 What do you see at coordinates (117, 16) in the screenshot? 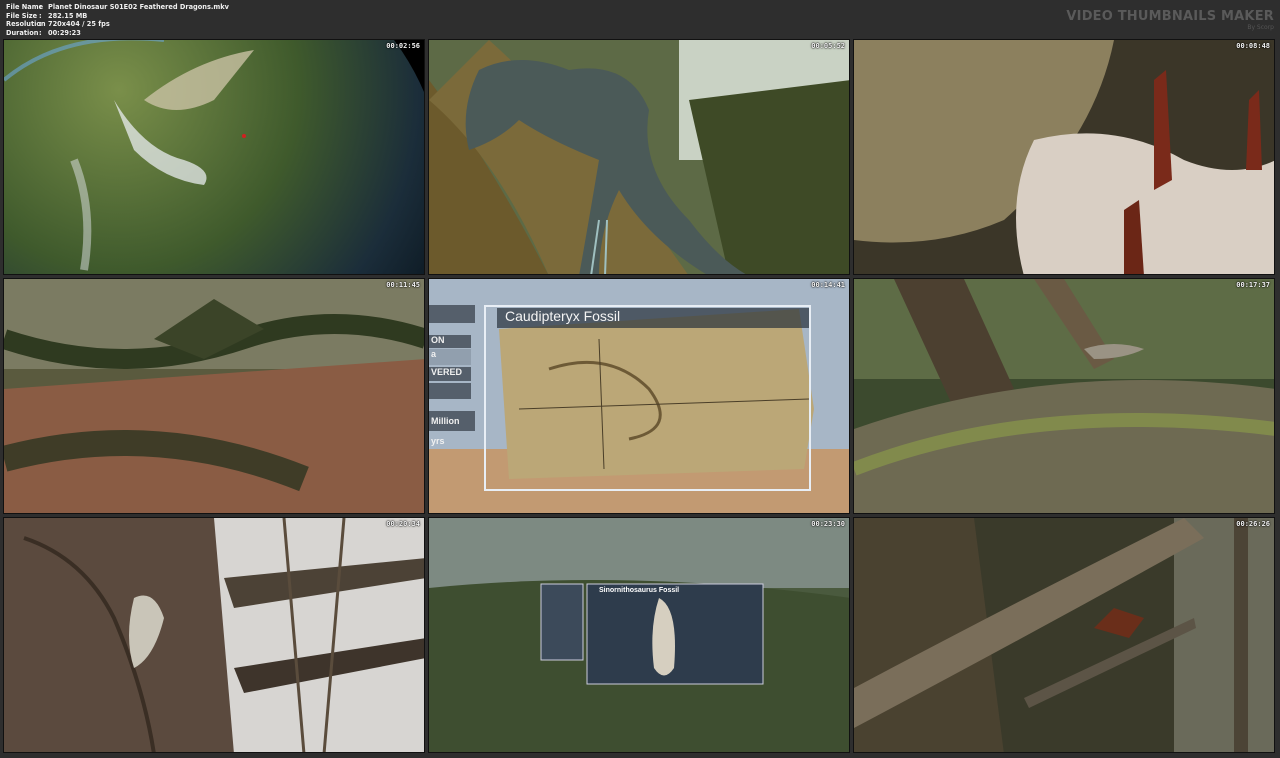
I see `file-size-row: File Size : 282.15 MB` at bounding box center [117, 16].